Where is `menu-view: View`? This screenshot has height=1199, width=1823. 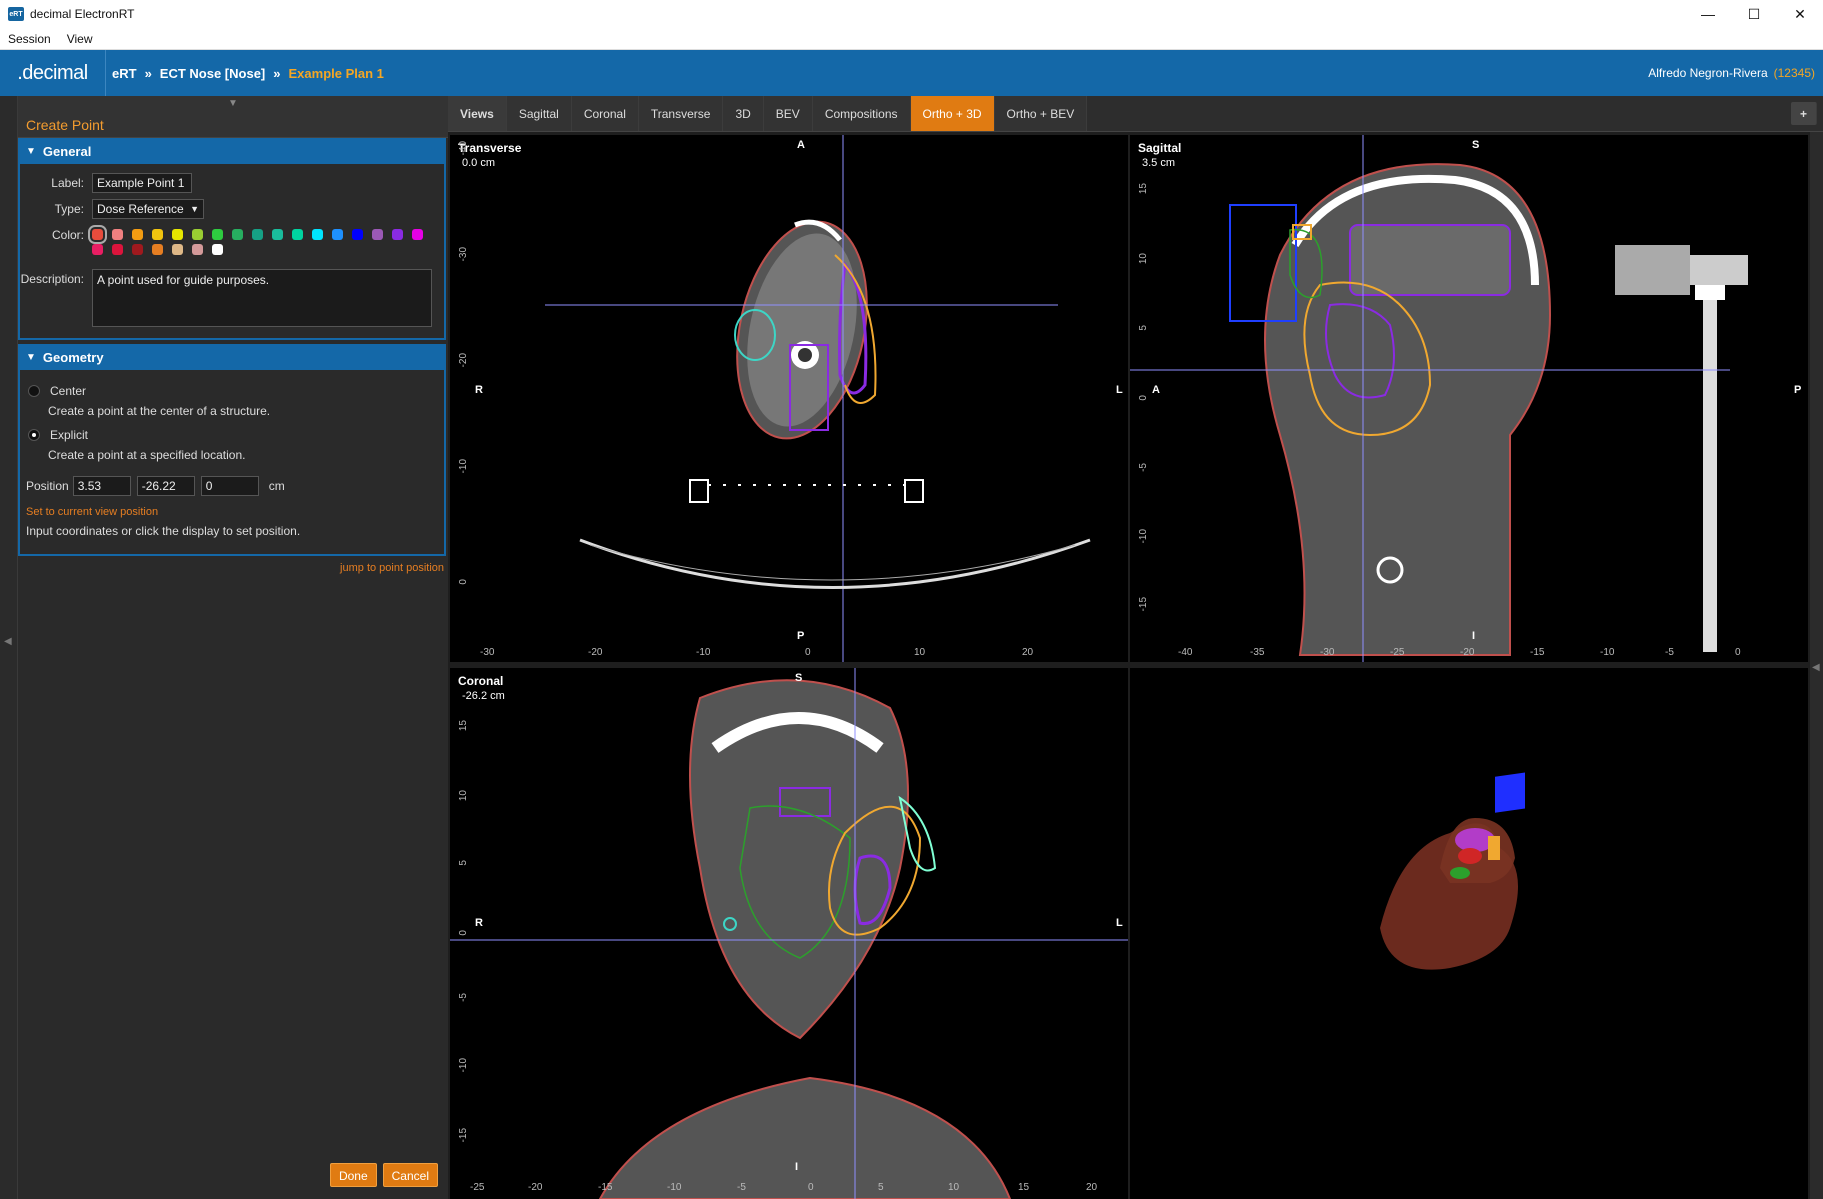
menu-view: View is located at coordinates (80, 39).